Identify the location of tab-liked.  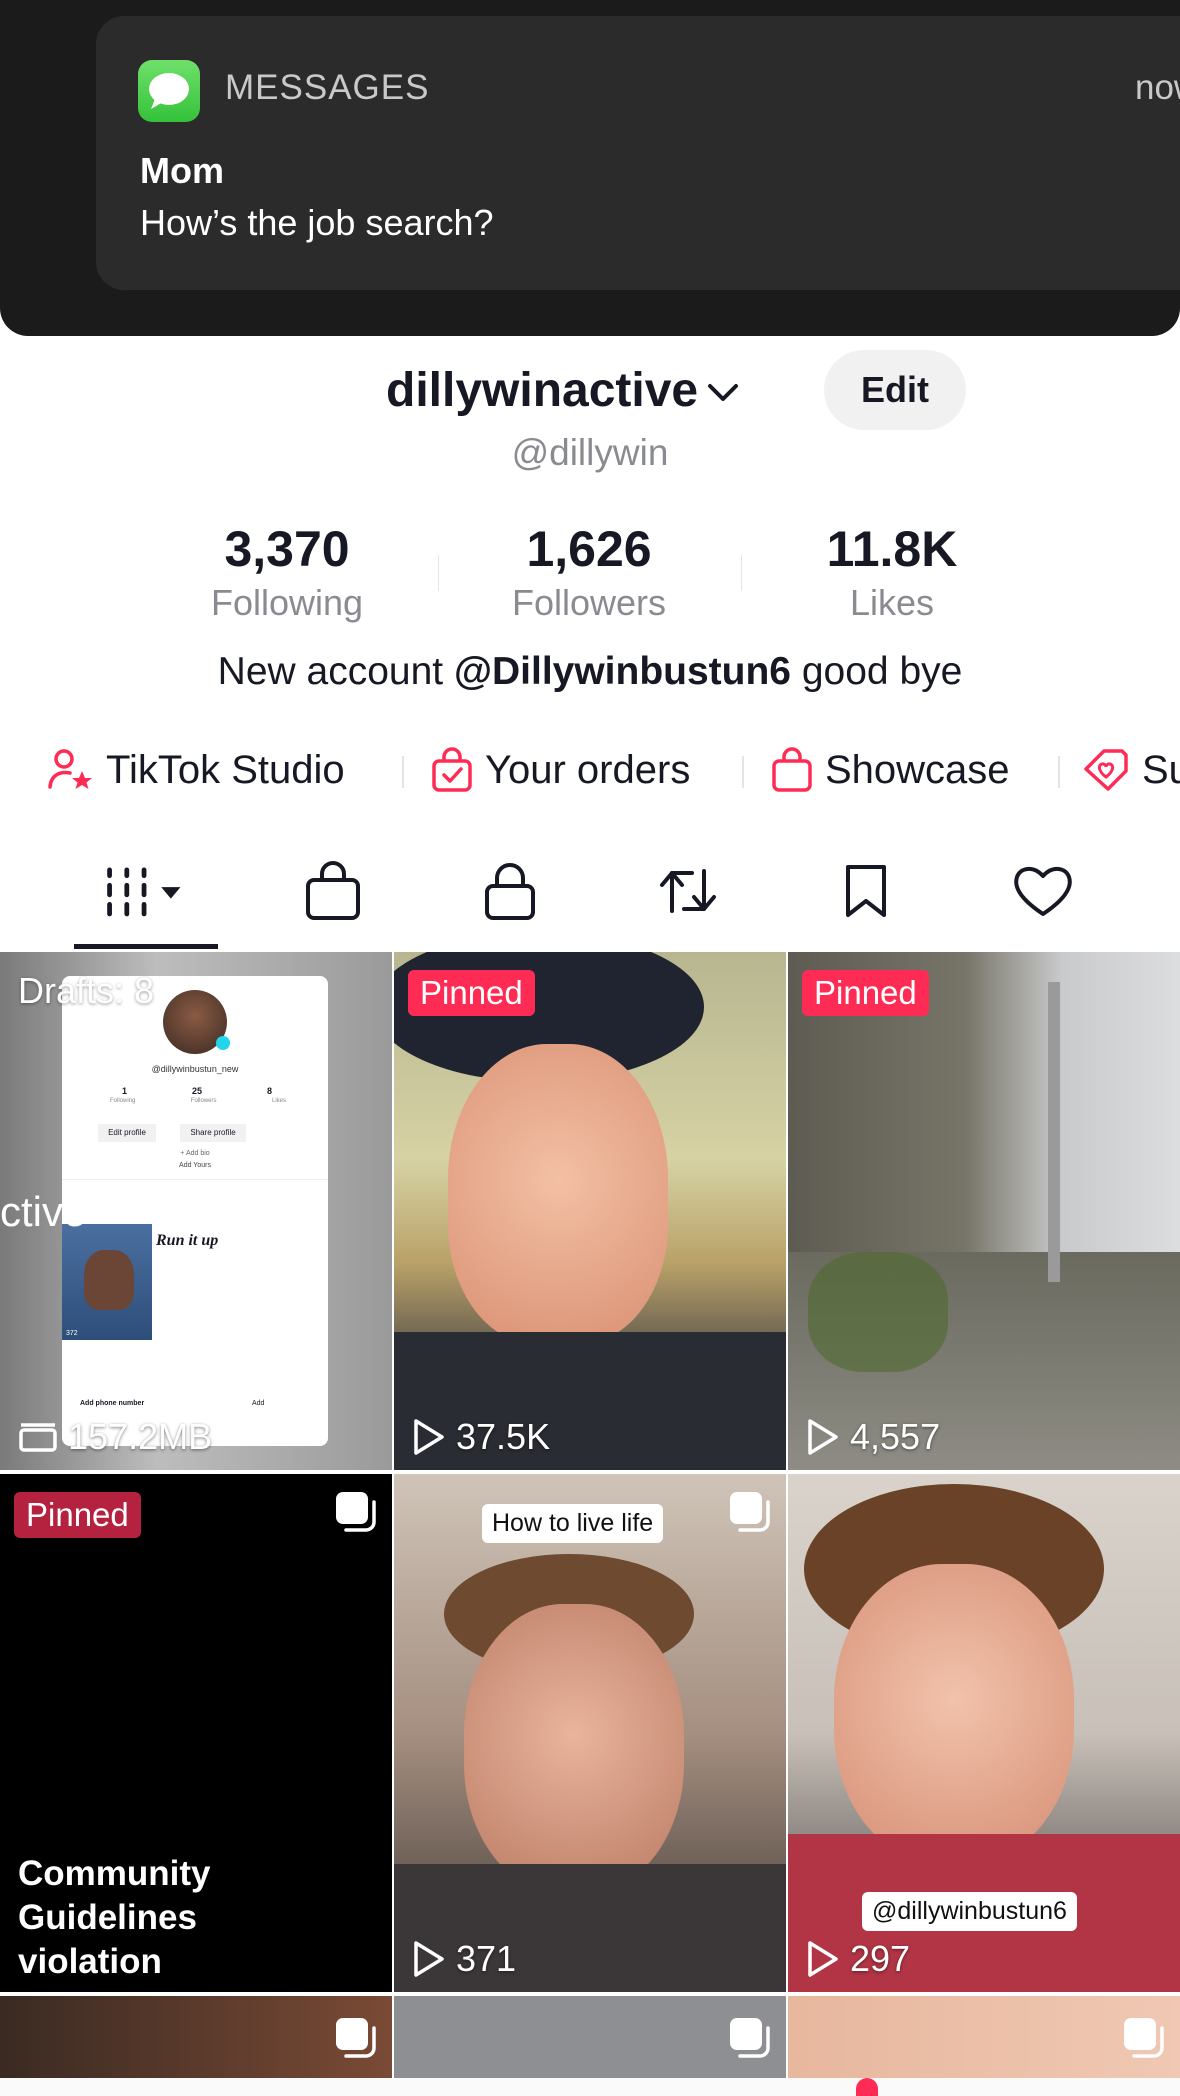
(1043, 891).